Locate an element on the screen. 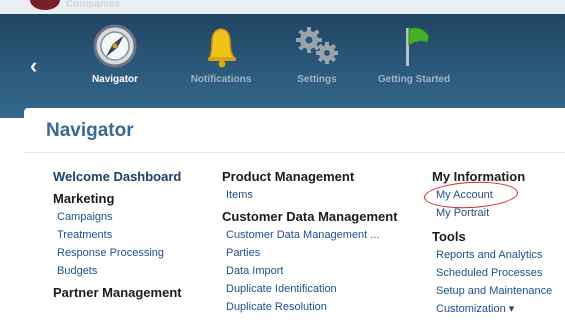 The height and width of the screenshot is (324, 565). my-account-wrapper: My Account is located at coordinates (487, 195).